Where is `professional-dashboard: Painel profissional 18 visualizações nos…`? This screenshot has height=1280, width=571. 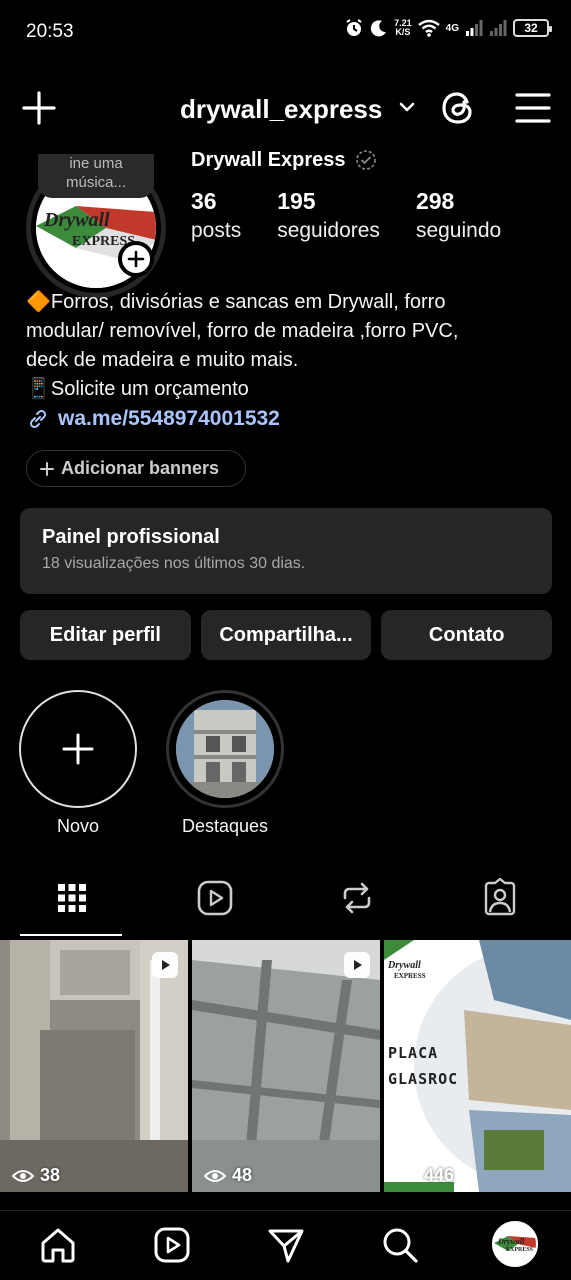
professional-dashboard: Painel profissional 18 visualizações nos… is located at coordinates (286, 551).